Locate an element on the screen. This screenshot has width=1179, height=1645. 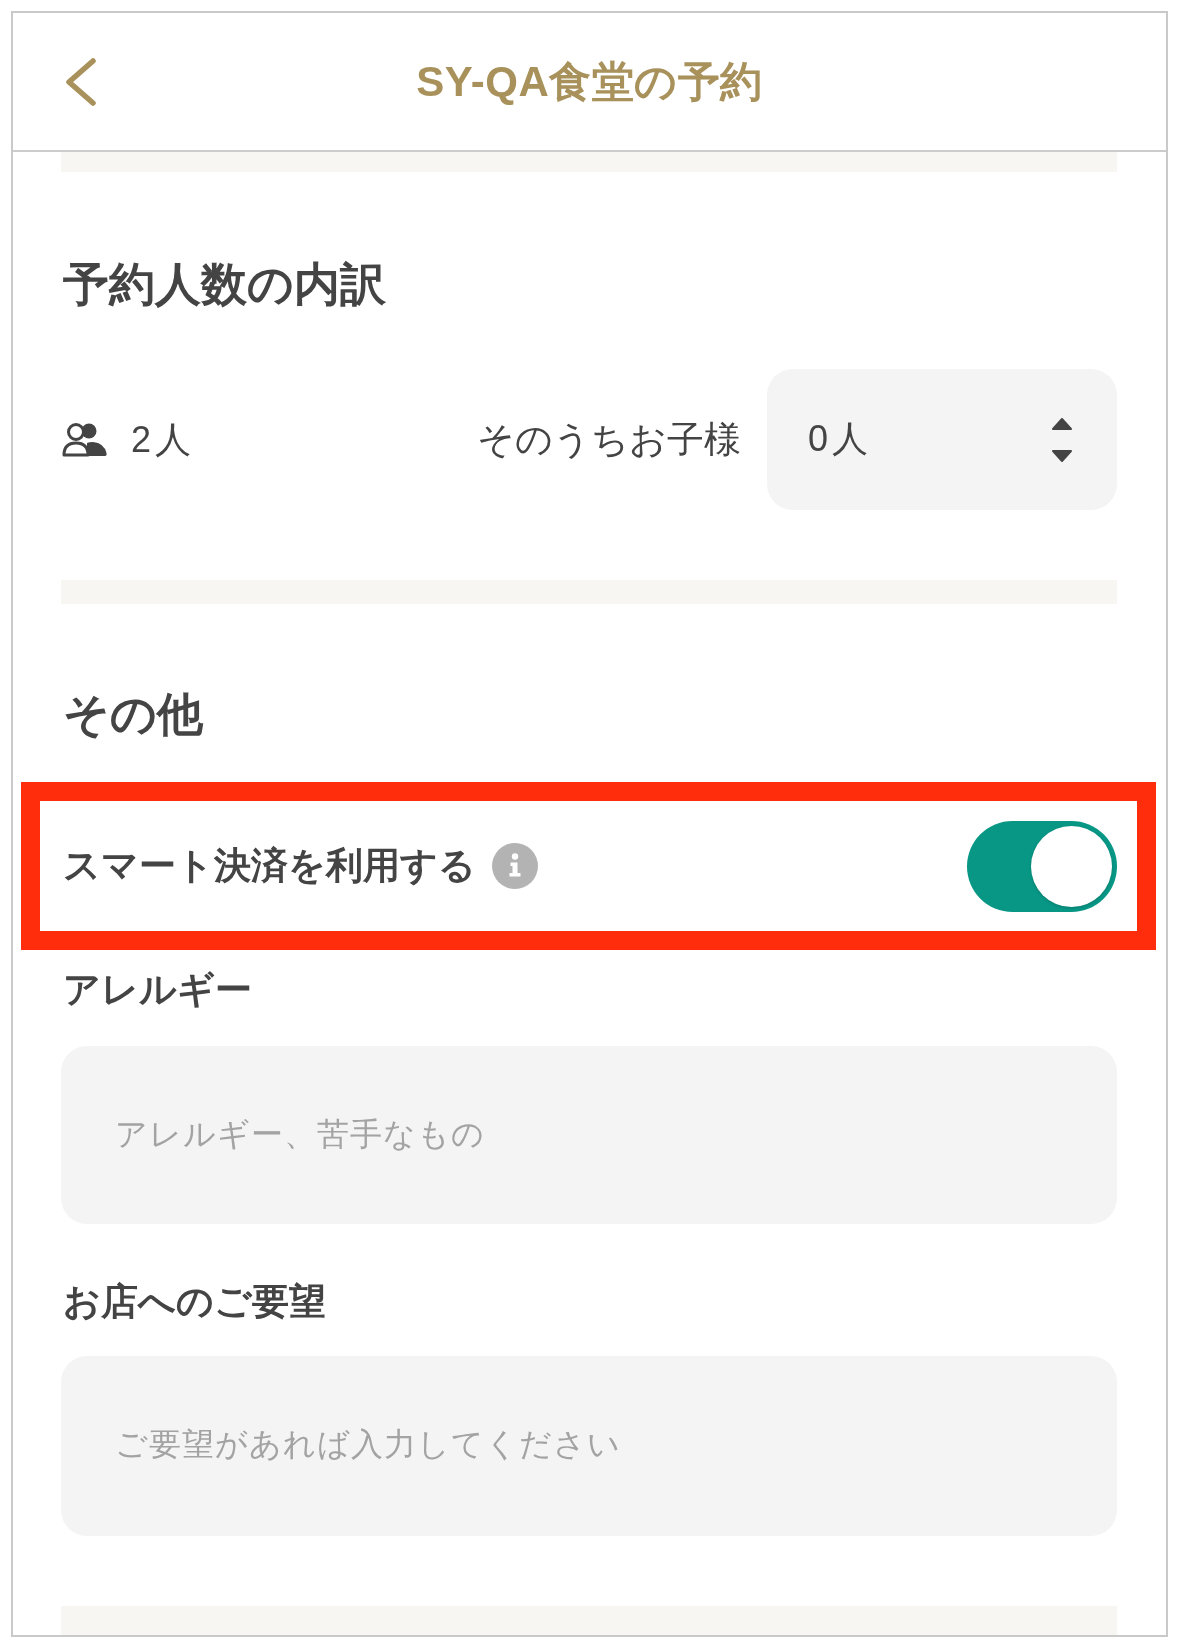
party-size-text: 2人 is located at coordinates (163, 439).